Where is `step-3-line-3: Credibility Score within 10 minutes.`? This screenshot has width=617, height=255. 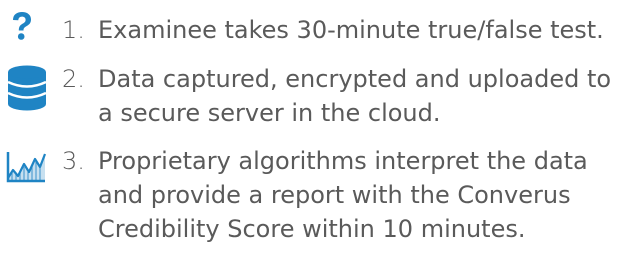
step-3-line-3: Credibility Score within 10 minutes. is located at coordinates (312, 229).